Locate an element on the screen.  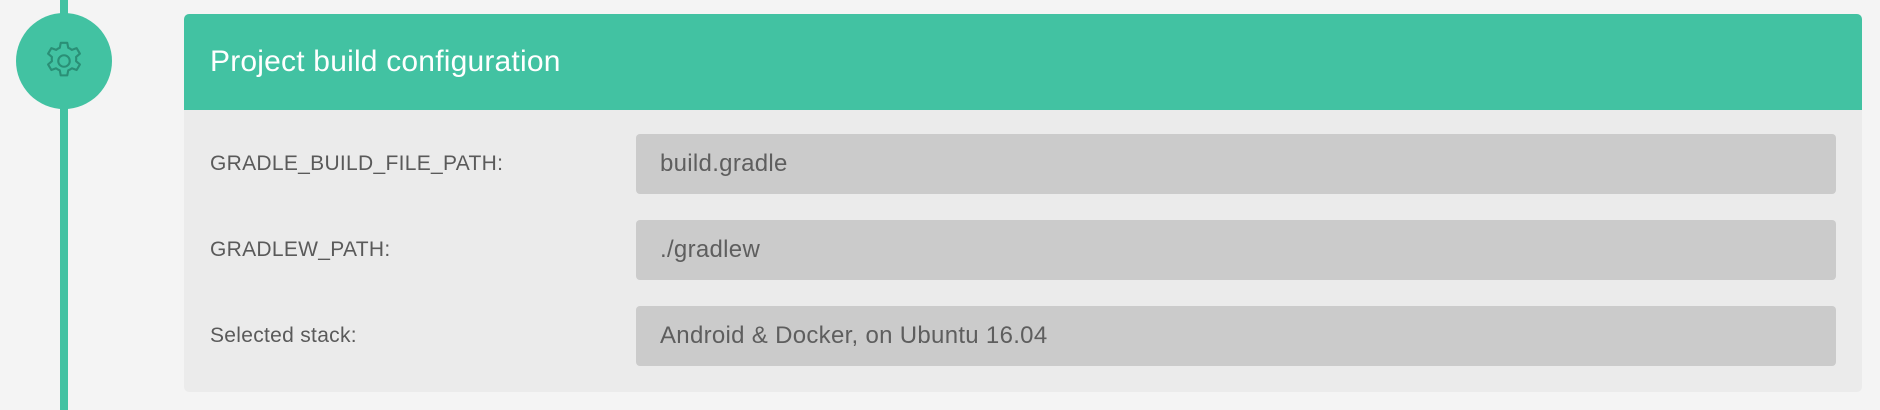
step-indicator is located at coordinates (64, 61).